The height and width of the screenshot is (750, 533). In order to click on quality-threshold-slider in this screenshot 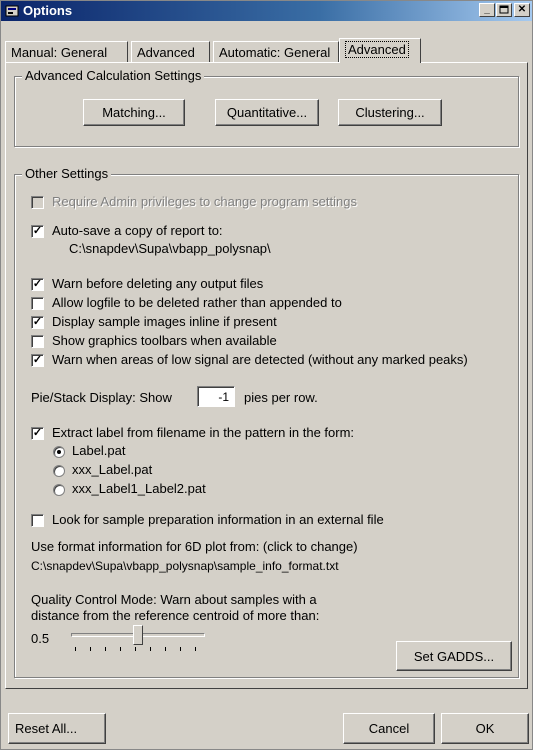, I will do `click(139, 640)`.